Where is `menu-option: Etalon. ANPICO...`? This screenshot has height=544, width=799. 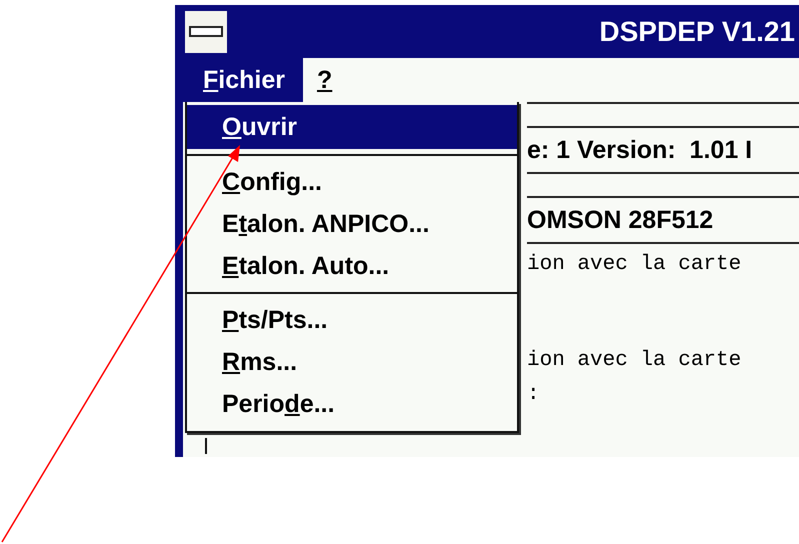 menu-option: Etalon. ANPICO... is located at coordinates (352, 224).